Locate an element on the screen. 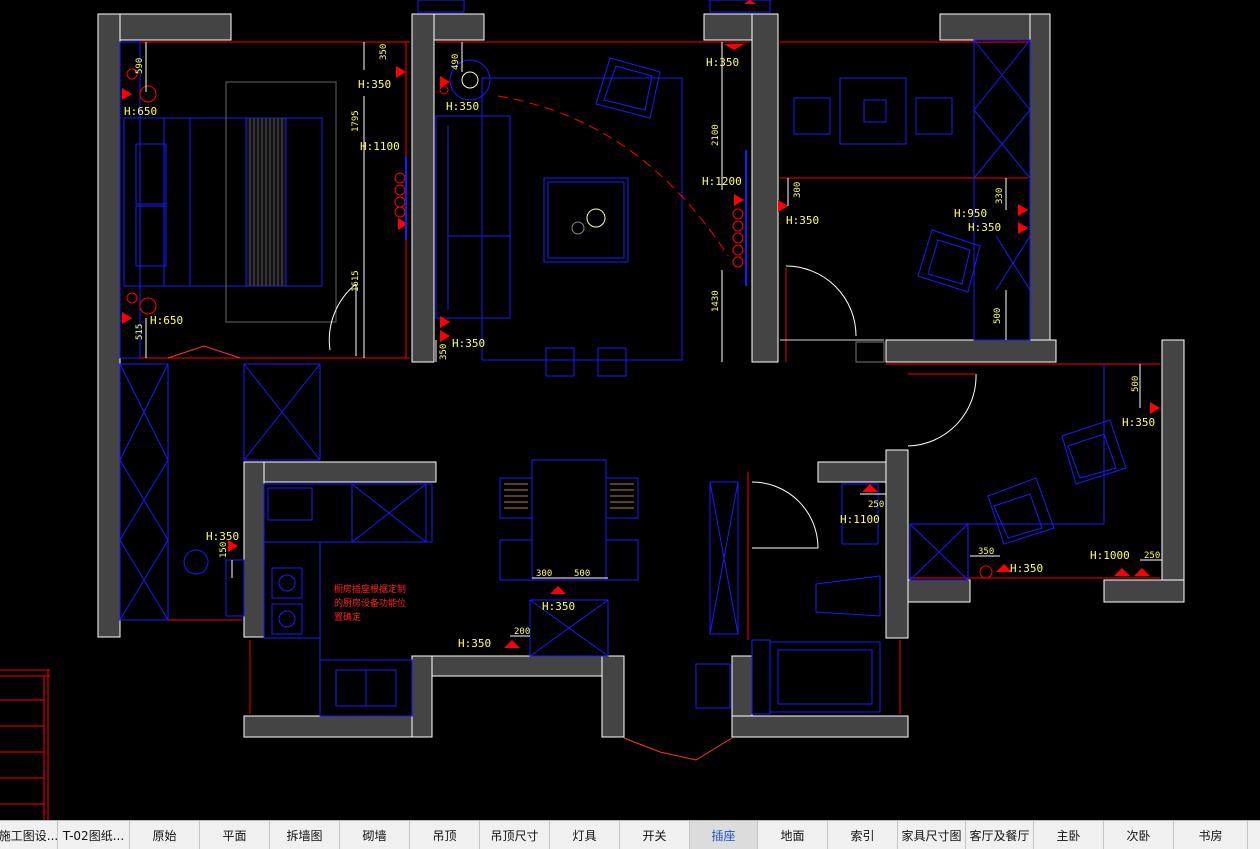 The image size is (1260, 849). layout-tab: 灯具 is located at coordinates (585, 835).